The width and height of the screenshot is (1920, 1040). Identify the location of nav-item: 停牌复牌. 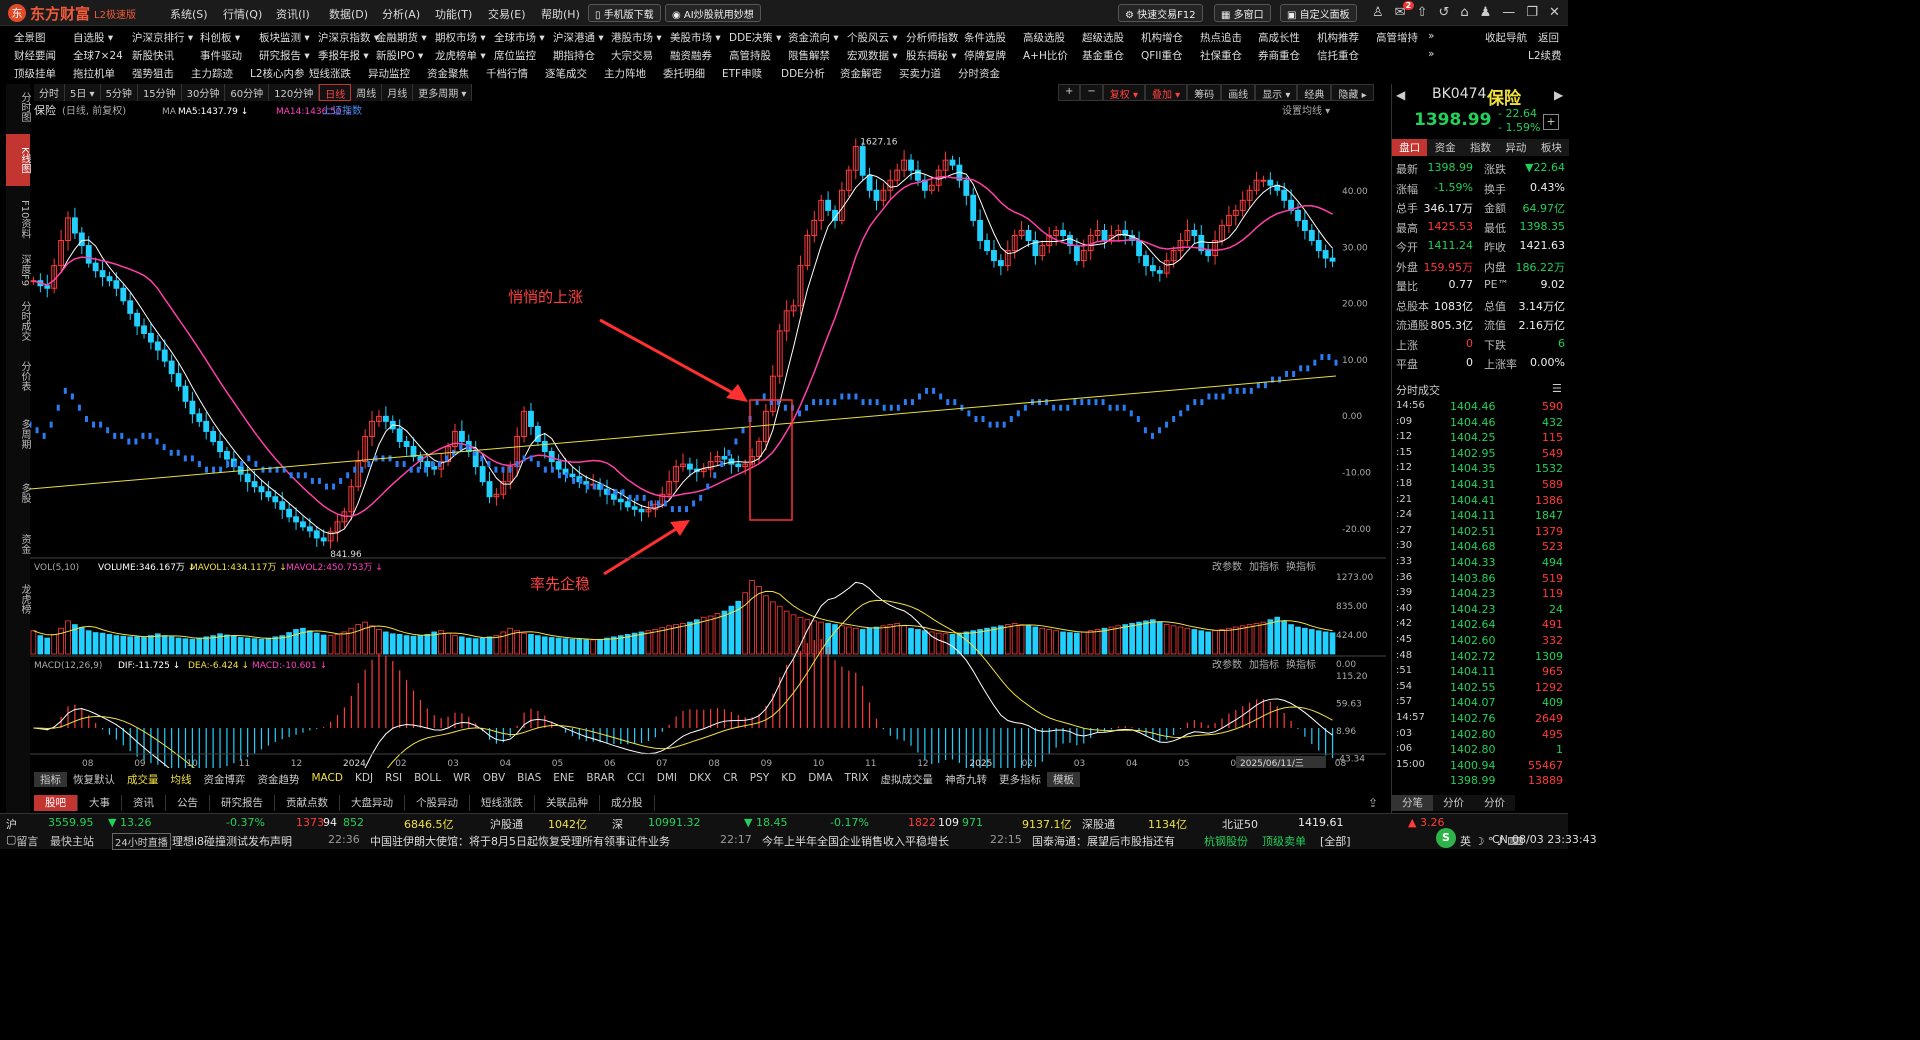
(985, 55).